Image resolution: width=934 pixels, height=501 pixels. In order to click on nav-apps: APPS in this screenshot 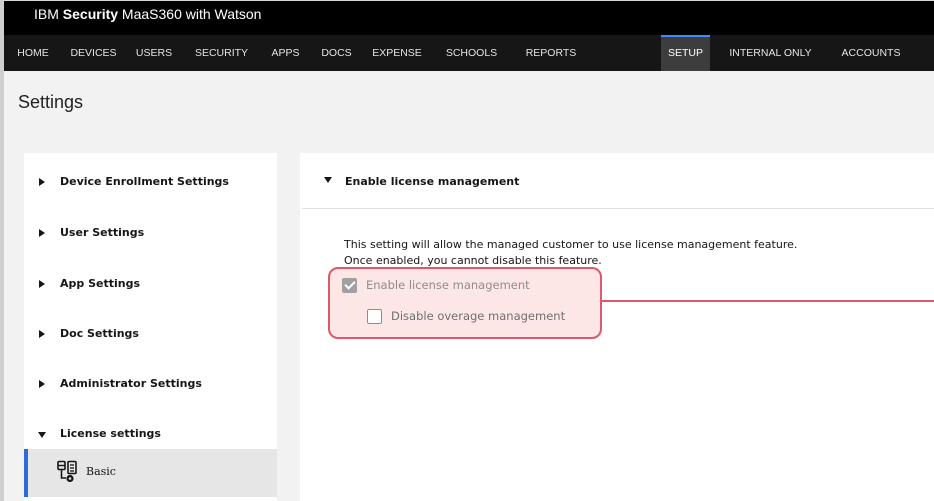, I will do `click(285, 53)`.